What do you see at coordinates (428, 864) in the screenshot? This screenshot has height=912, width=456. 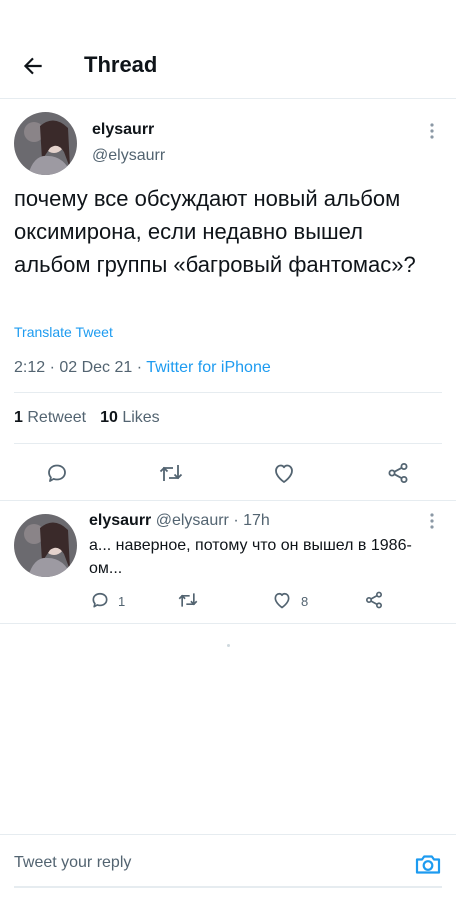 I see `camera-icon` at bounding box center [428, 864].